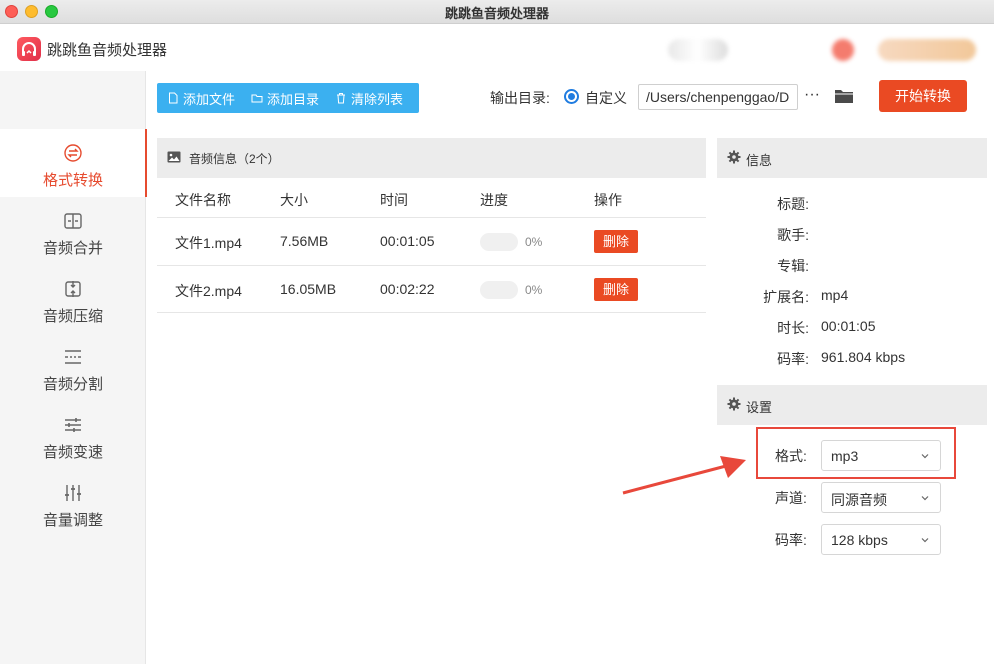 Image resolution: width=994 pixels, height=664 pixels. What do you see at coordinates (73, 357) in the screenshot?
I see `split-icon` at bounding box center [73, 357].